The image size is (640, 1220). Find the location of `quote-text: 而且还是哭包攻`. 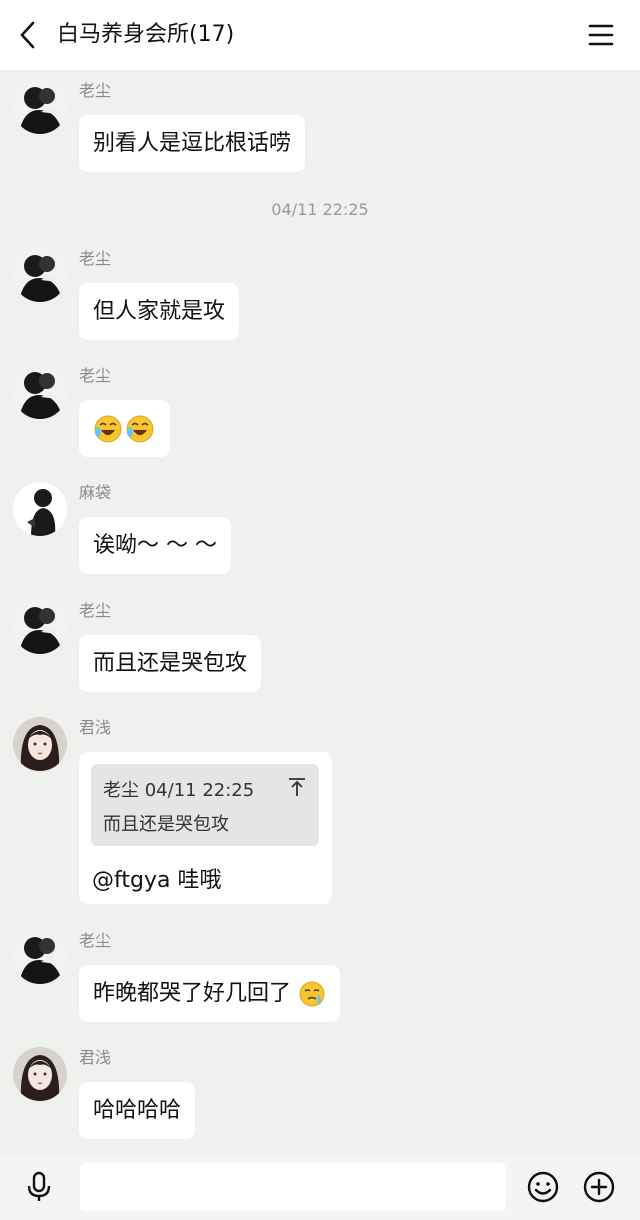

quote-text: 而且还是哭包攻 is located at coordinates (166, 824).